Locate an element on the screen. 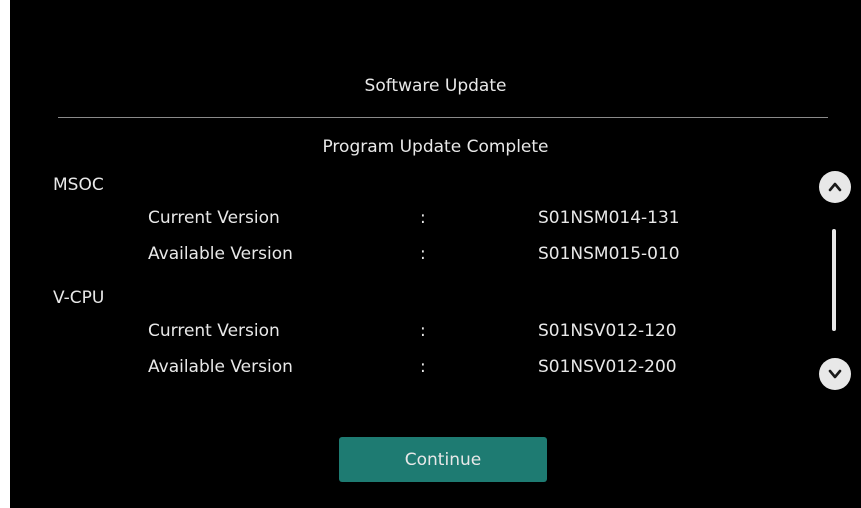  update-status-message: Program Update Complete is located at coordinates (435, 147).